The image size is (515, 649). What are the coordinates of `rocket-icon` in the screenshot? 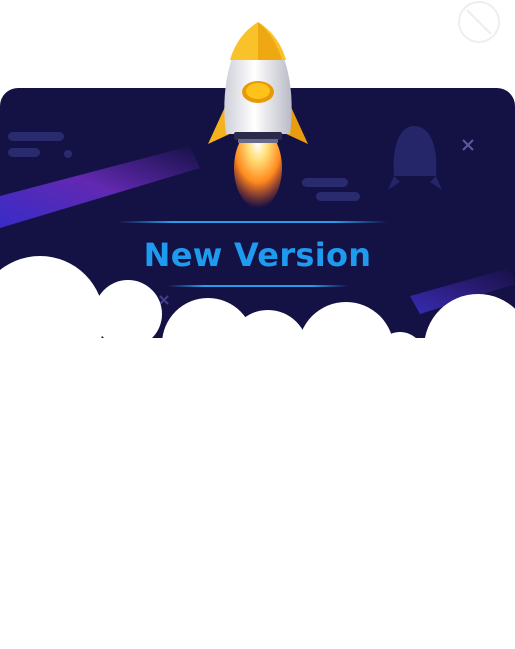 It's located at (258, 115).